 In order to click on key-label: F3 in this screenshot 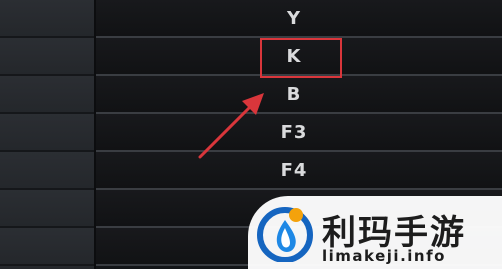, I will do `click(294, 132)`.